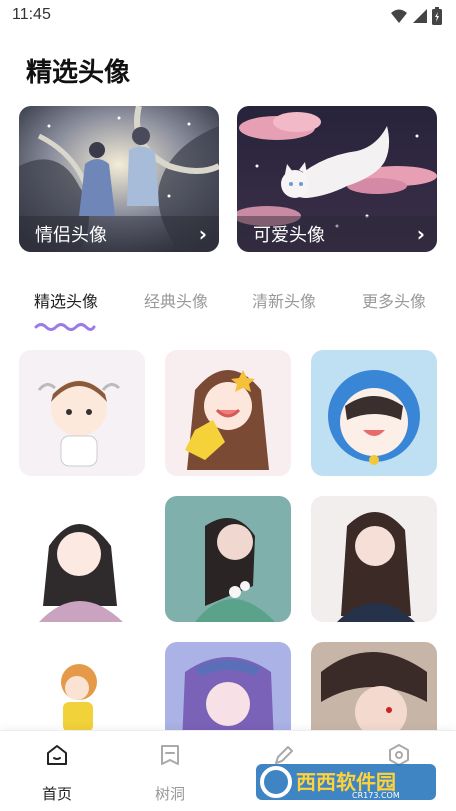 This screenshot has width=456, height=811. What do you see at coordinates (170, 755) in the screenshot?
I see `note-icon` at bounding box center [170, 755].